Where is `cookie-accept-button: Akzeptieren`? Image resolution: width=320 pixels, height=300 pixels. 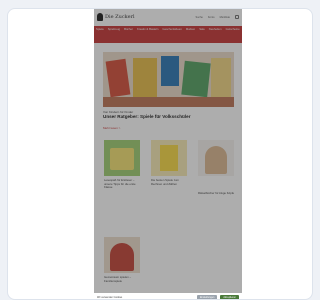
cookie-accept-button: Akzeptieren is located at coordinates (229, 296).